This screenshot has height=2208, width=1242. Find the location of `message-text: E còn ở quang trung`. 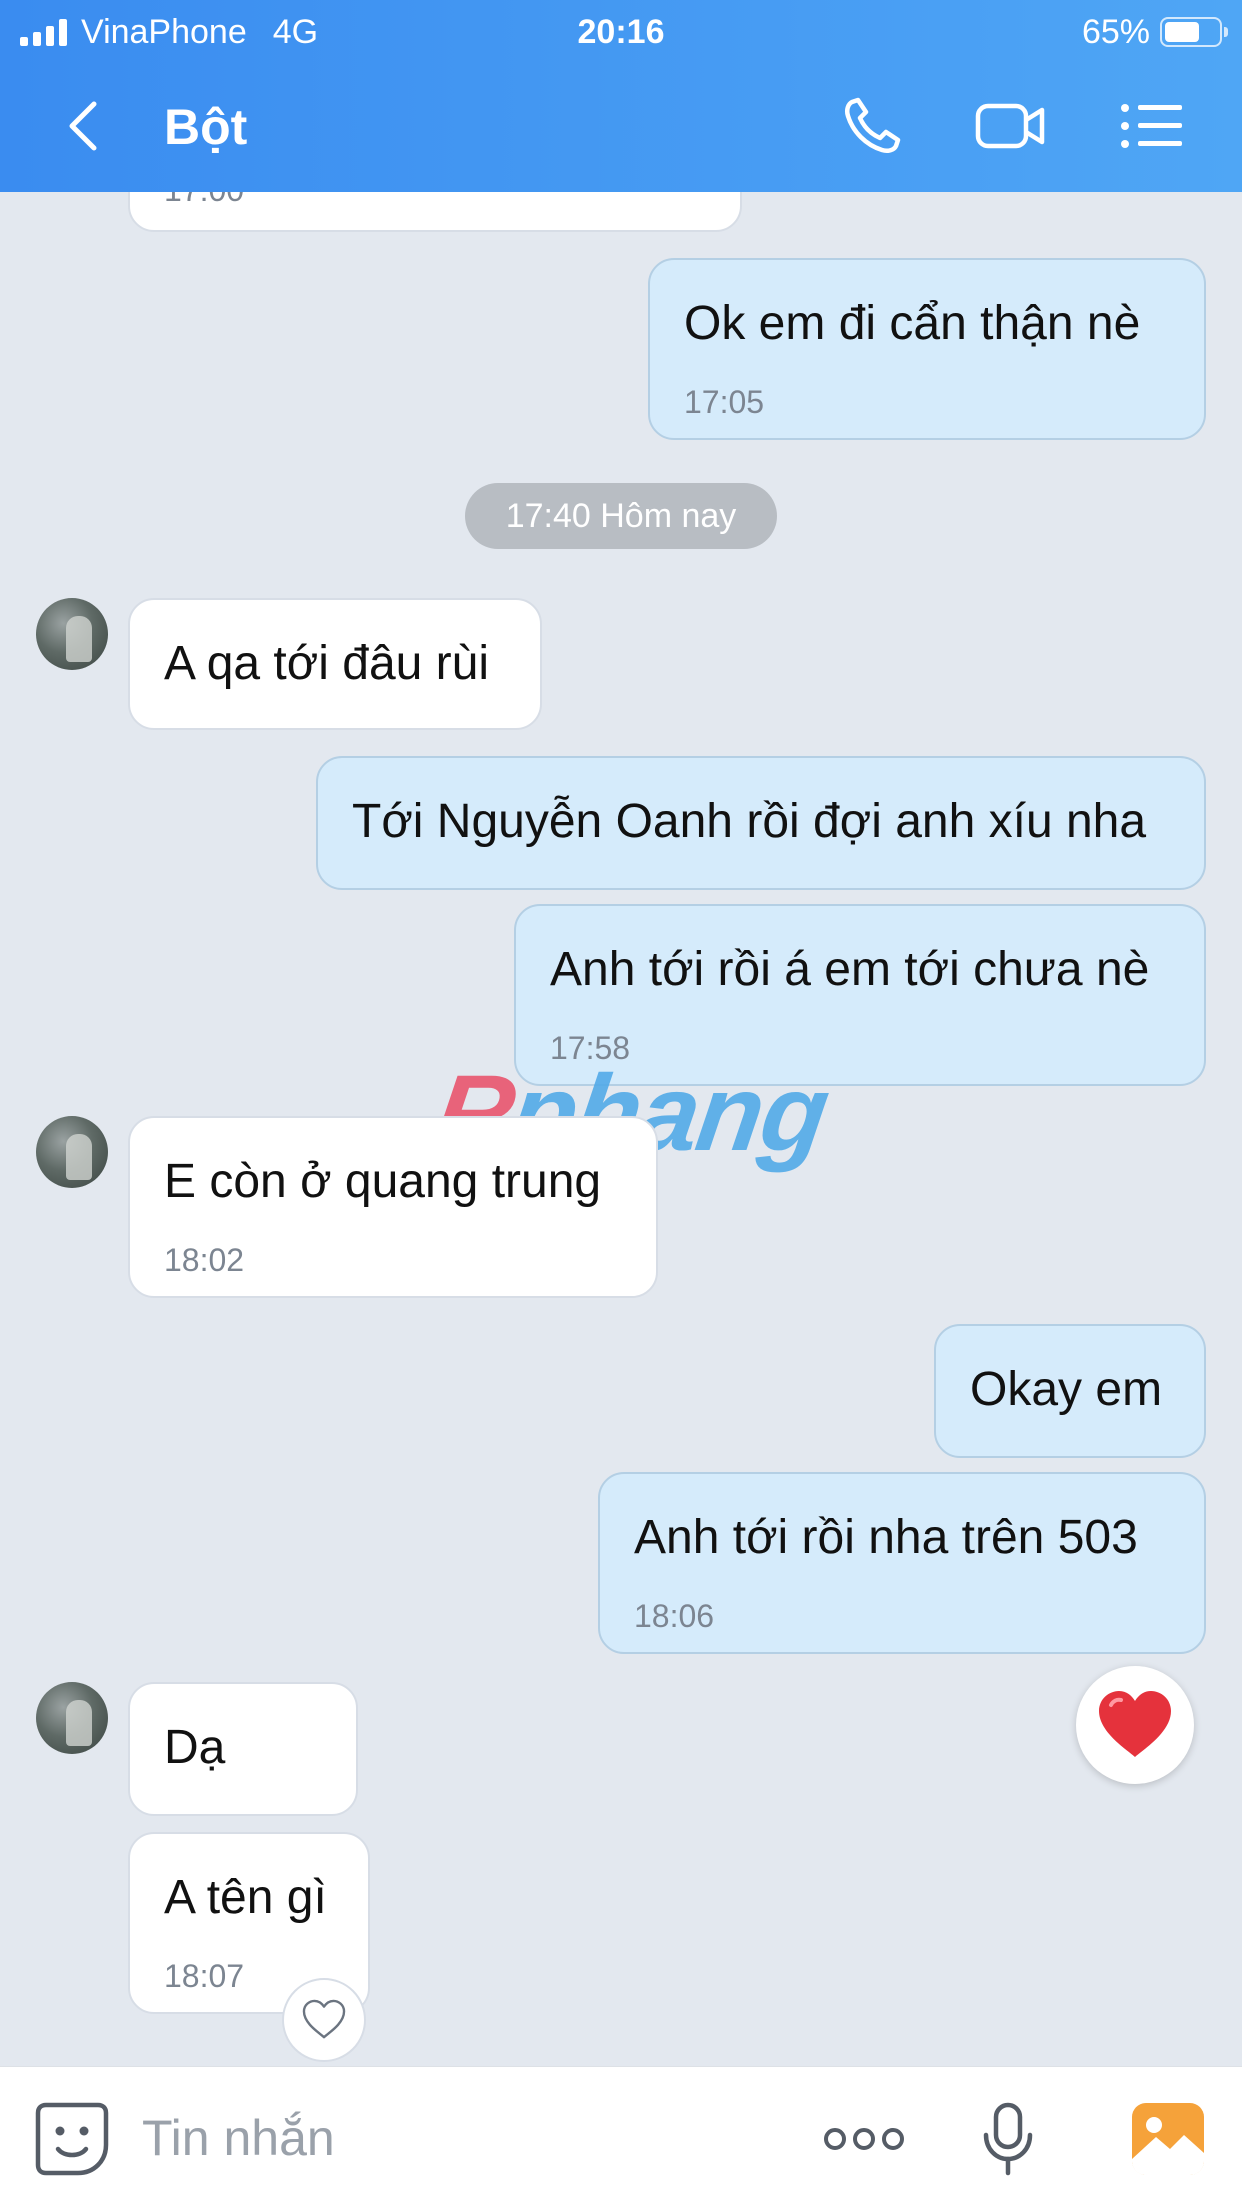

message-text: E còn ở quang trung is located at coordinates (383, 1181).